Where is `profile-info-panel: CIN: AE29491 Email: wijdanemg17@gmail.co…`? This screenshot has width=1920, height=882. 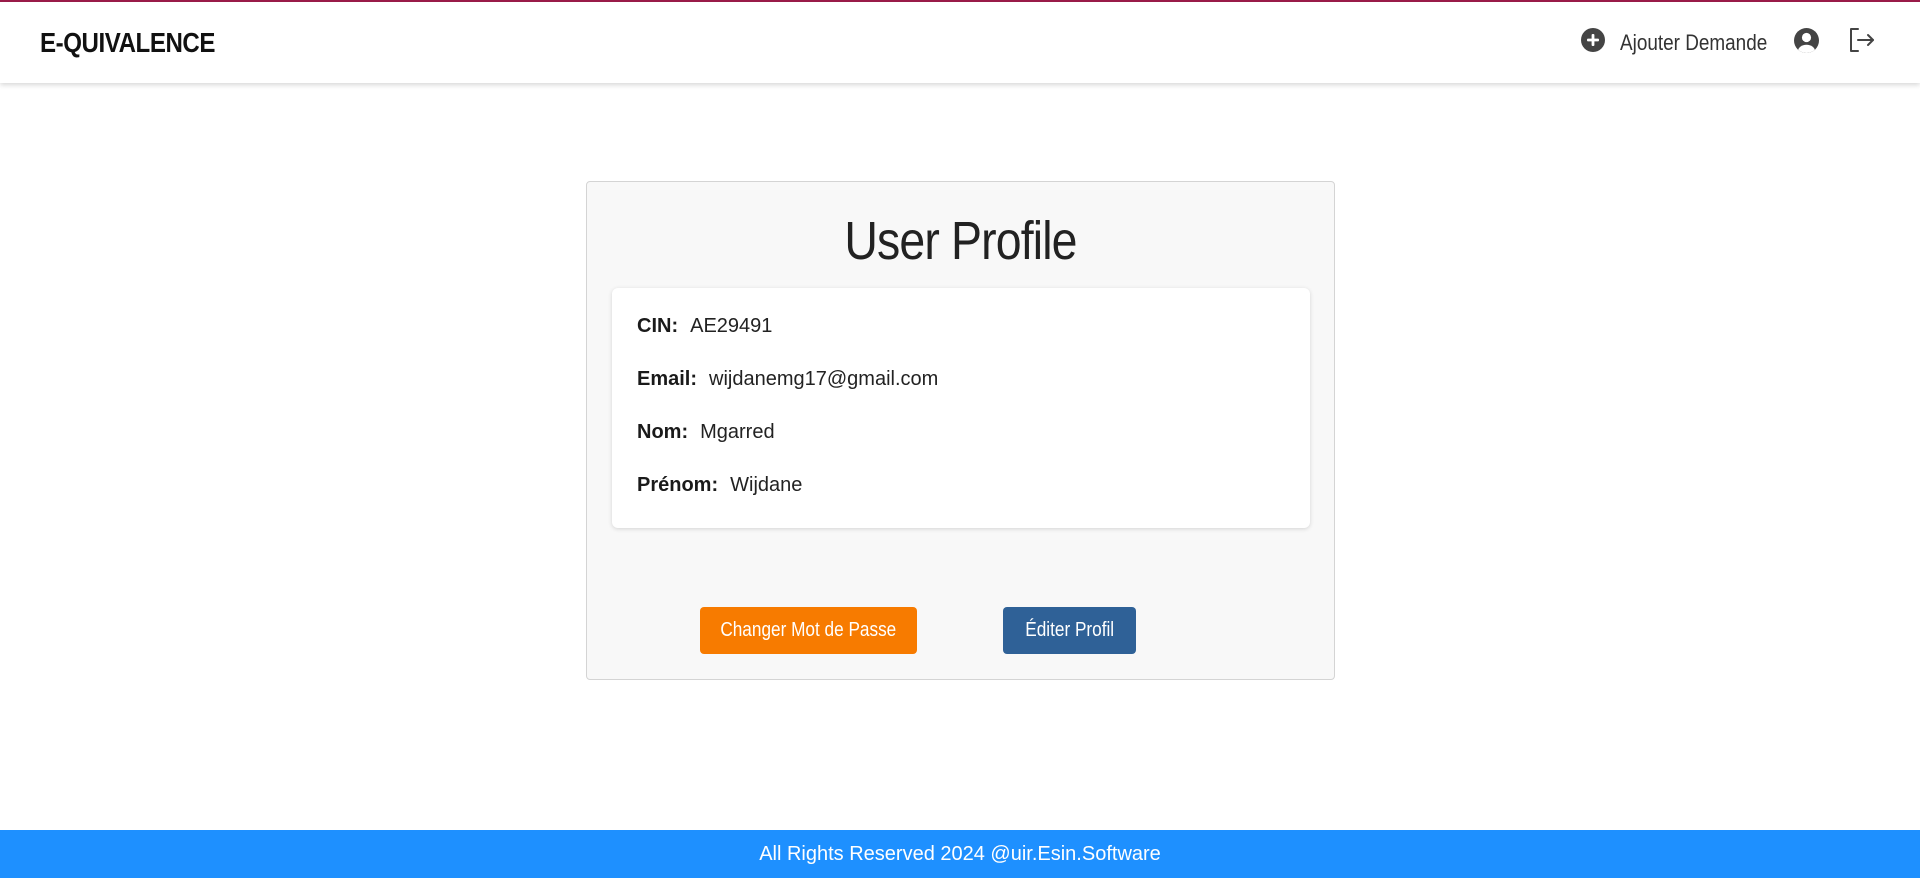 profile-info-panel: CIN: AE29491 Email: wijdanemg17@gmail.co… is located at coordinates (961, 408).